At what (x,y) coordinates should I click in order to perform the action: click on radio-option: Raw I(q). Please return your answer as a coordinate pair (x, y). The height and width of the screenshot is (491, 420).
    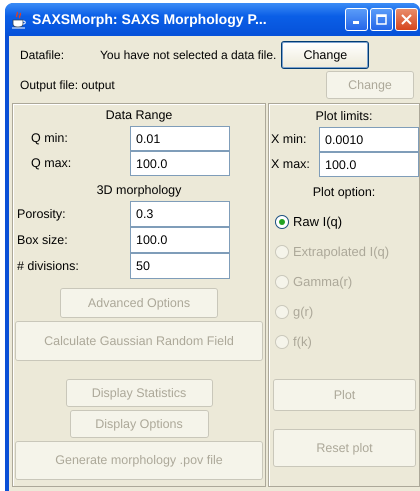
    Looking at the image, I should click on (344, 222).